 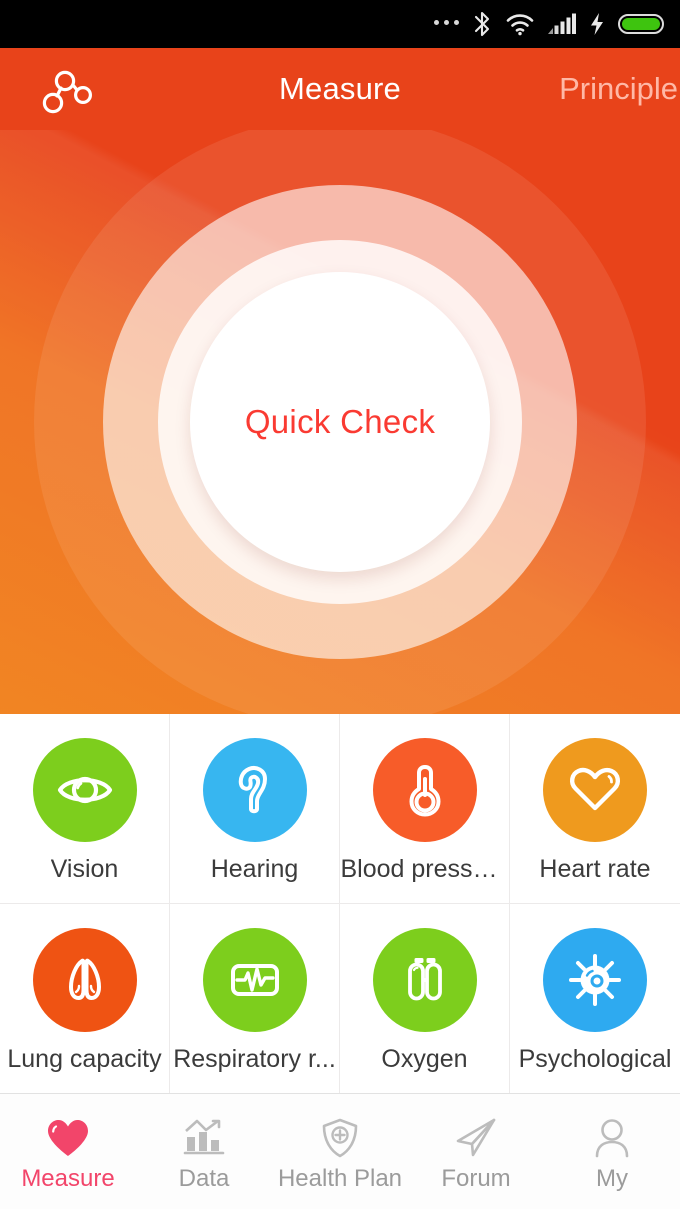 I want to click on nav-item-label: Forum, so click(x=476, y=1178).